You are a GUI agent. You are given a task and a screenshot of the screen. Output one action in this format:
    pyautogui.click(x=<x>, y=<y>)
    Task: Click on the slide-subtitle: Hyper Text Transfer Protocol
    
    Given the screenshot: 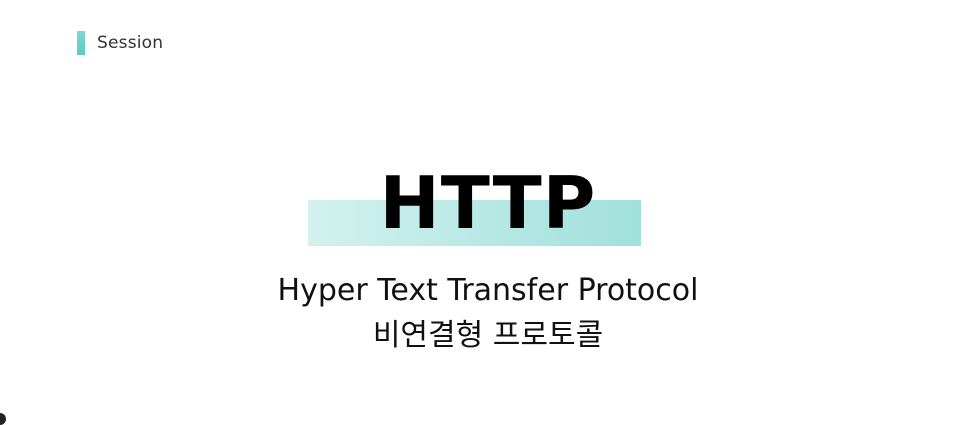 What is the action you would take?
    pyautogui.click(x=488, y=290)
    